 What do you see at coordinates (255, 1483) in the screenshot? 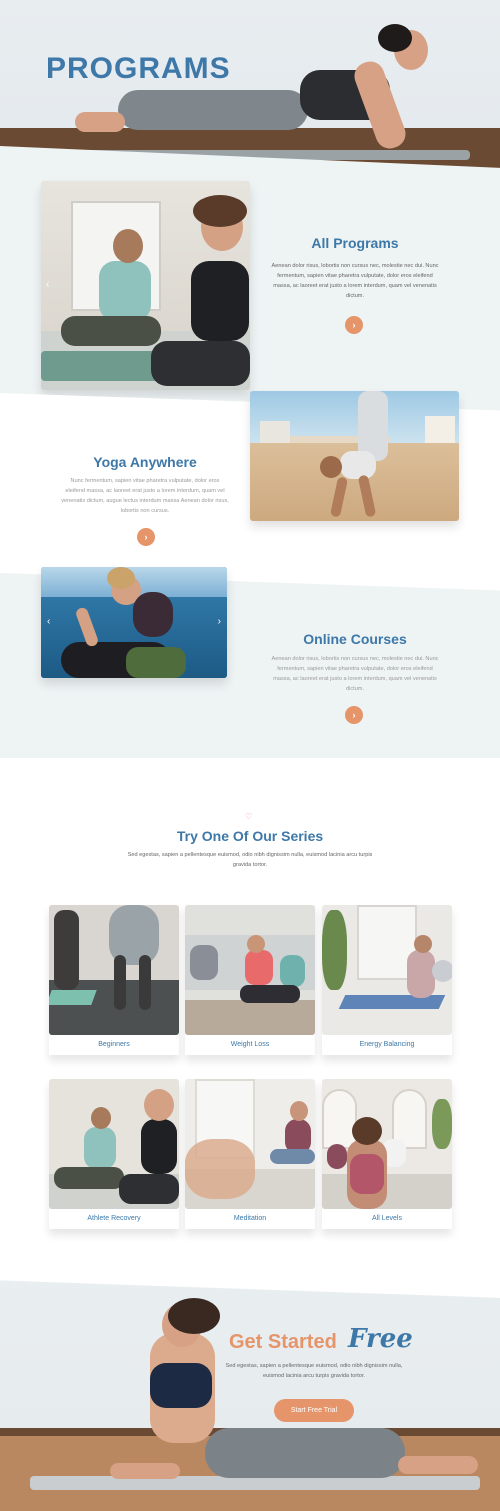
I see `cta-yoga-mat` at bounding box center [255, 1483].